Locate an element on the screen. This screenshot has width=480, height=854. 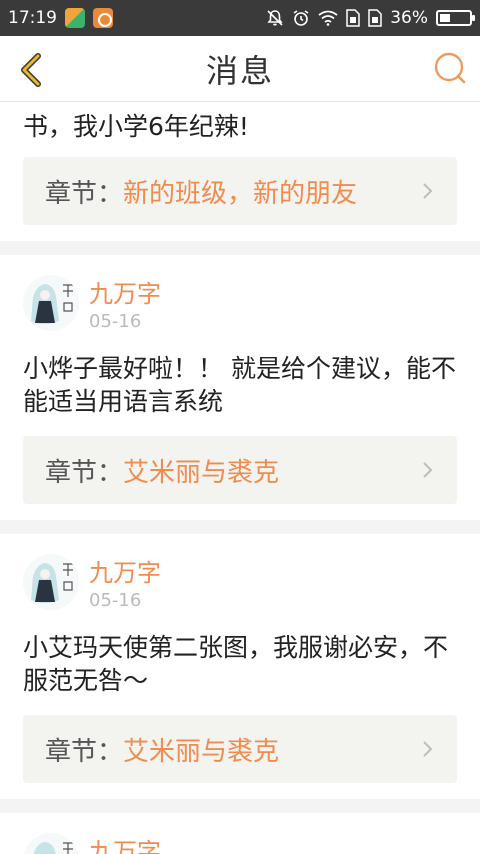
battery-percent: 36% is located at coordinates (409, 18).